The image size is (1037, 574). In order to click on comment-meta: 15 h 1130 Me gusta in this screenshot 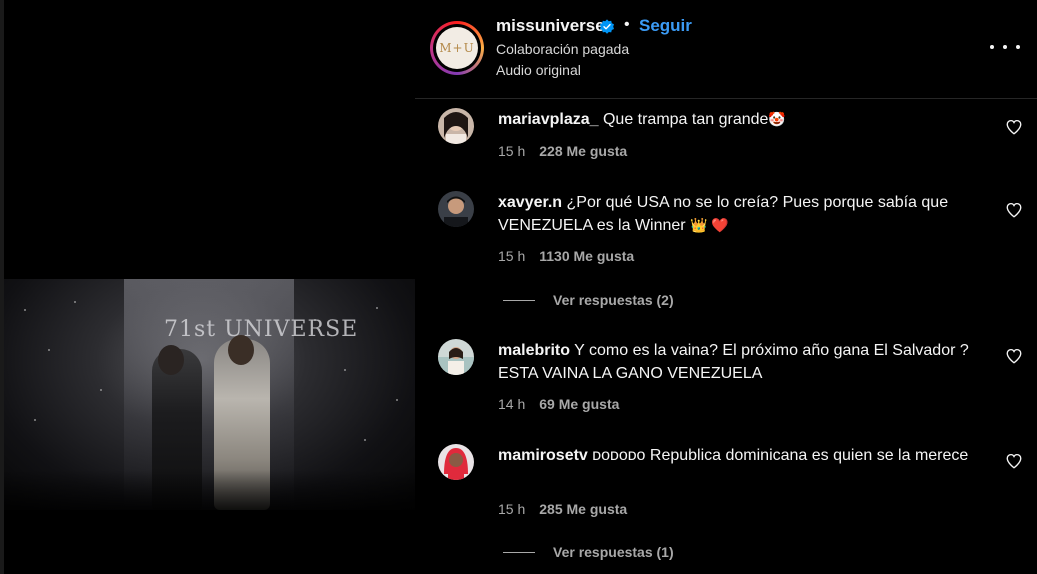, I will do `click(566, 256)`.